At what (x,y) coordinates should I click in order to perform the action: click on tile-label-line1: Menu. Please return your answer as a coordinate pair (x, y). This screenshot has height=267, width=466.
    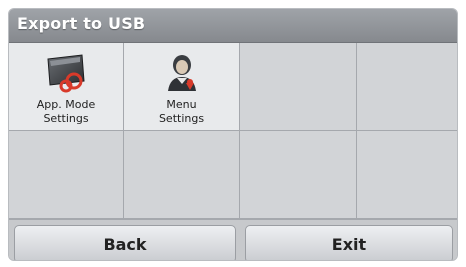
    Looking at the image, I should click on (181, 104).